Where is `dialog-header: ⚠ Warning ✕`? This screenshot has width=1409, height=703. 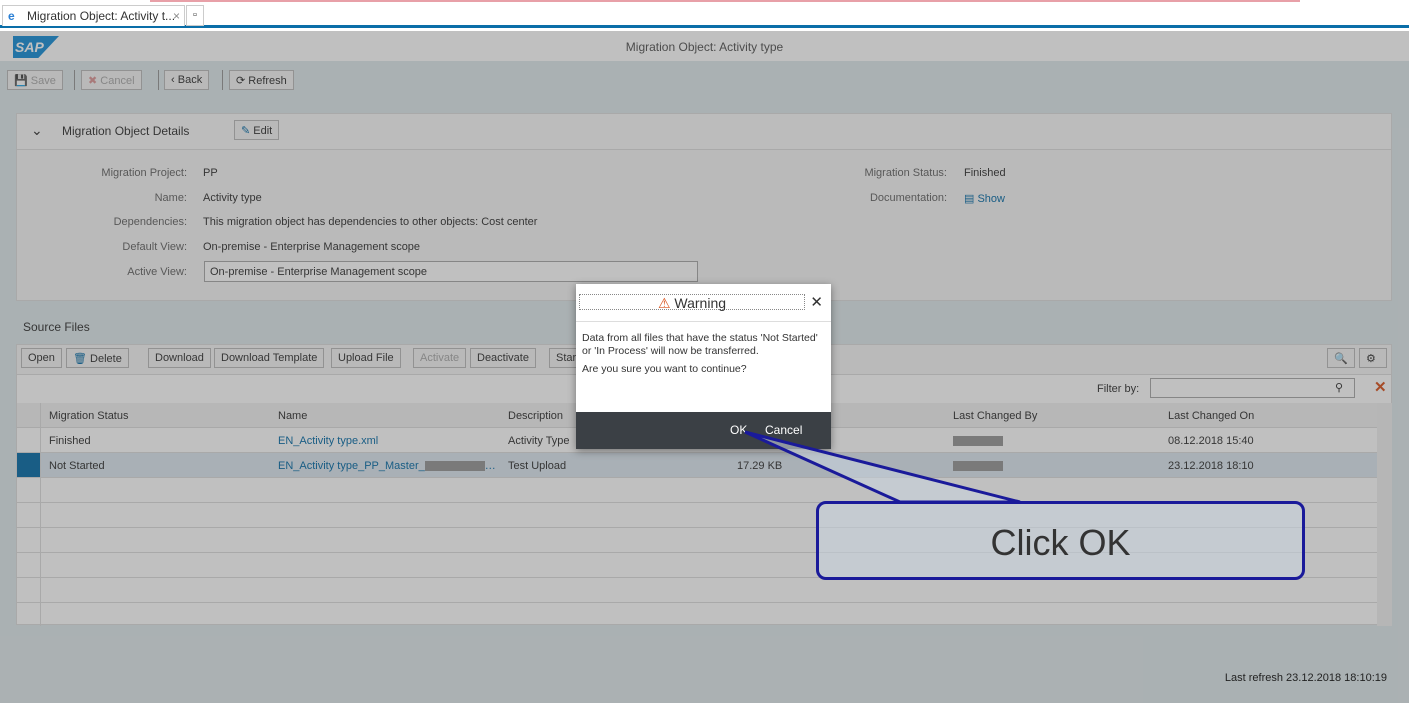
dialog-header: ⚠ Warning ✕ is located at coordinates (703, 303).